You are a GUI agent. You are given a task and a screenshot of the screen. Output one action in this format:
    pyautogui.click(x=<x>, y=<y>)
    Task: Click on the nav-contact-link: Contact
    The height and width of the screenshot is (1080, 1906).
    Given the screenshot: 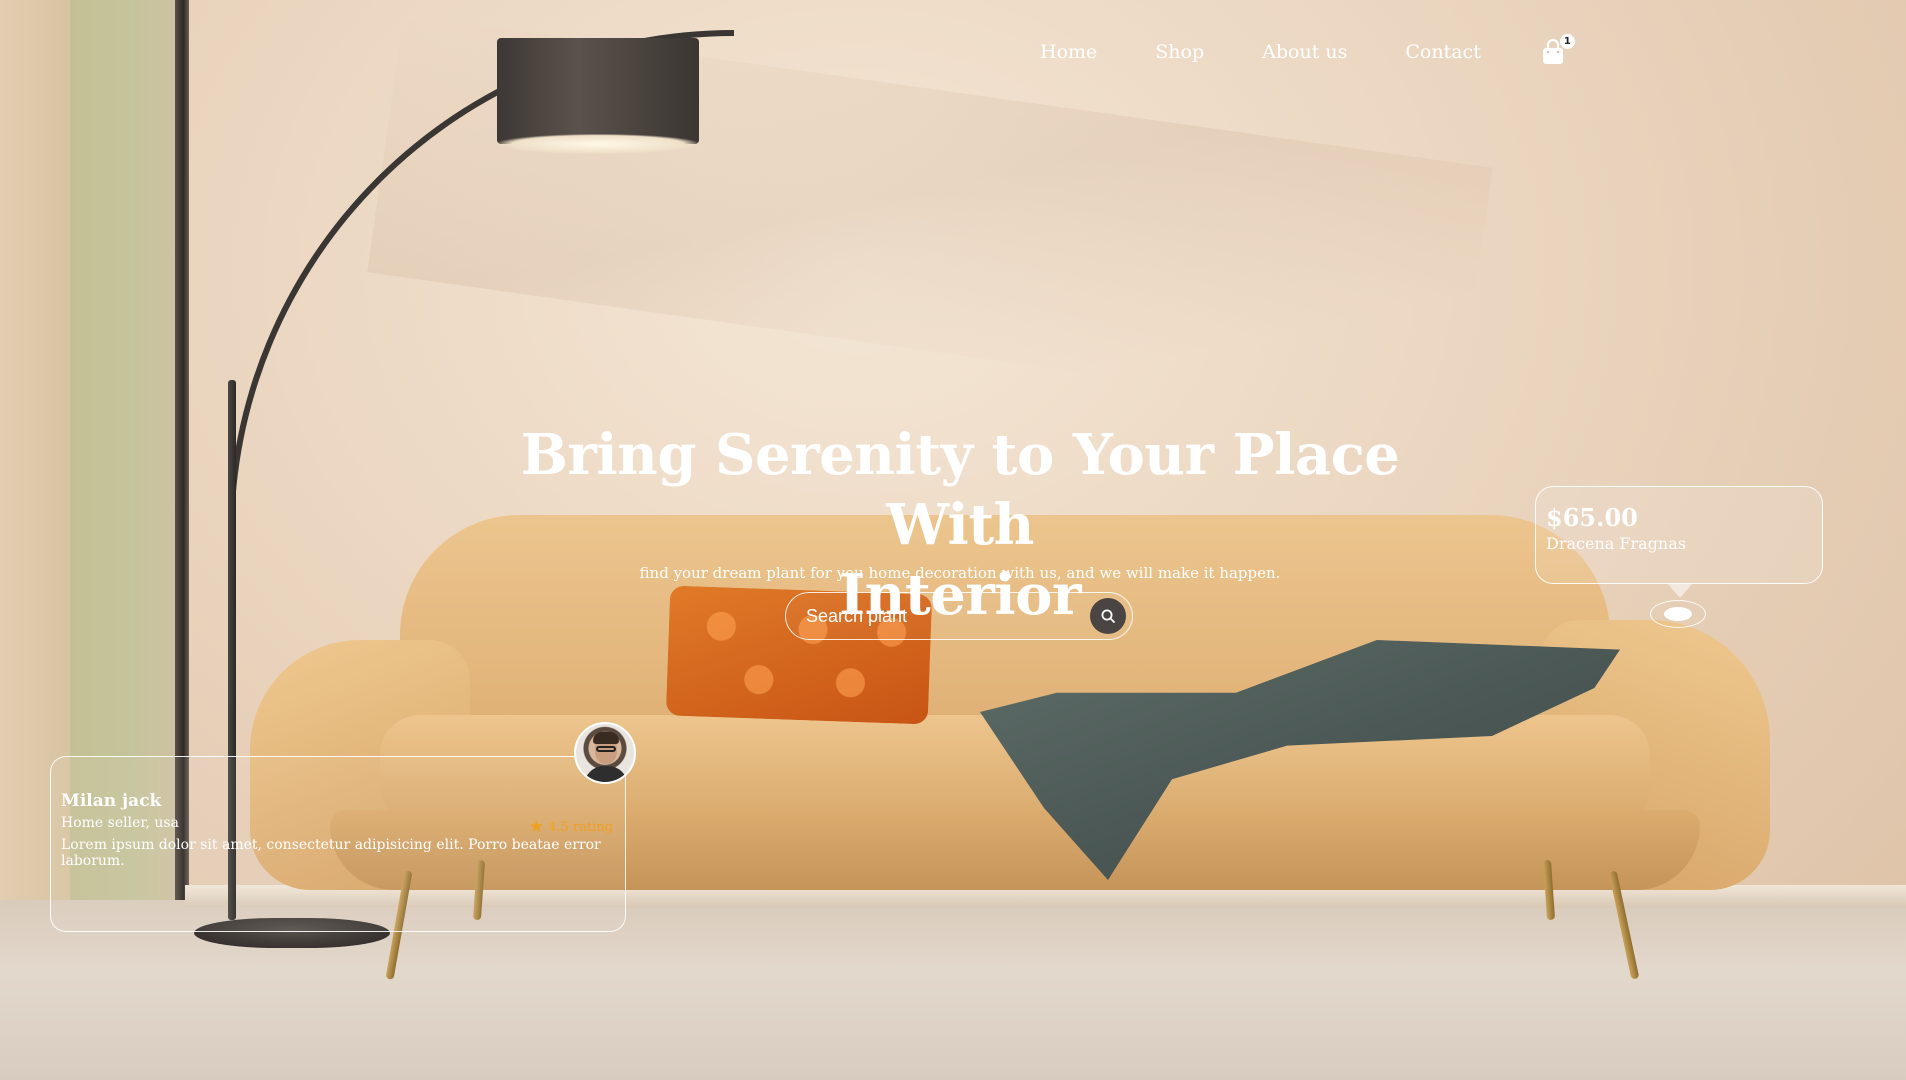 What is the action you would take?
    pyautogui.click(x=1442, y=52)
    